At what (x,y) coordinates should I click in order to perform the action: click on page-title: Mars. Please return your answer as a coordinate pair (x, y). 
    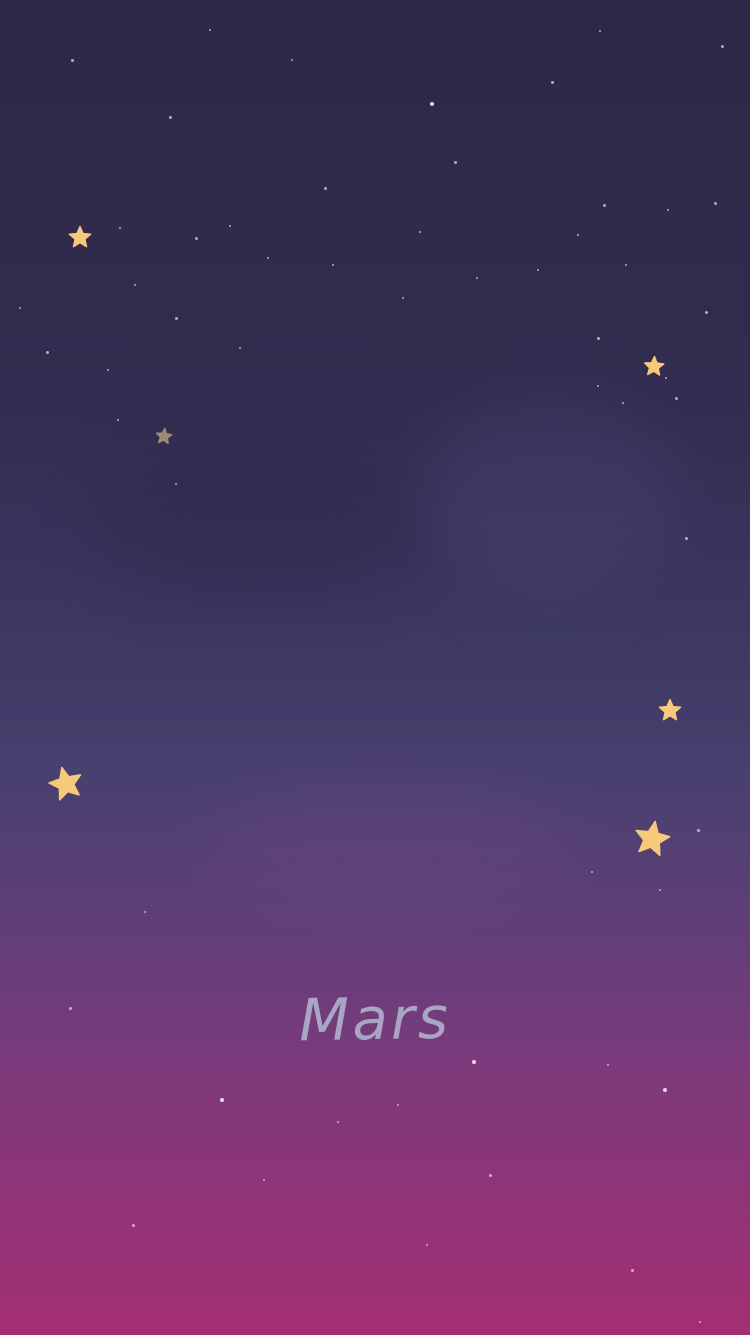
    Looking at the image, I should click on (375, 1019).